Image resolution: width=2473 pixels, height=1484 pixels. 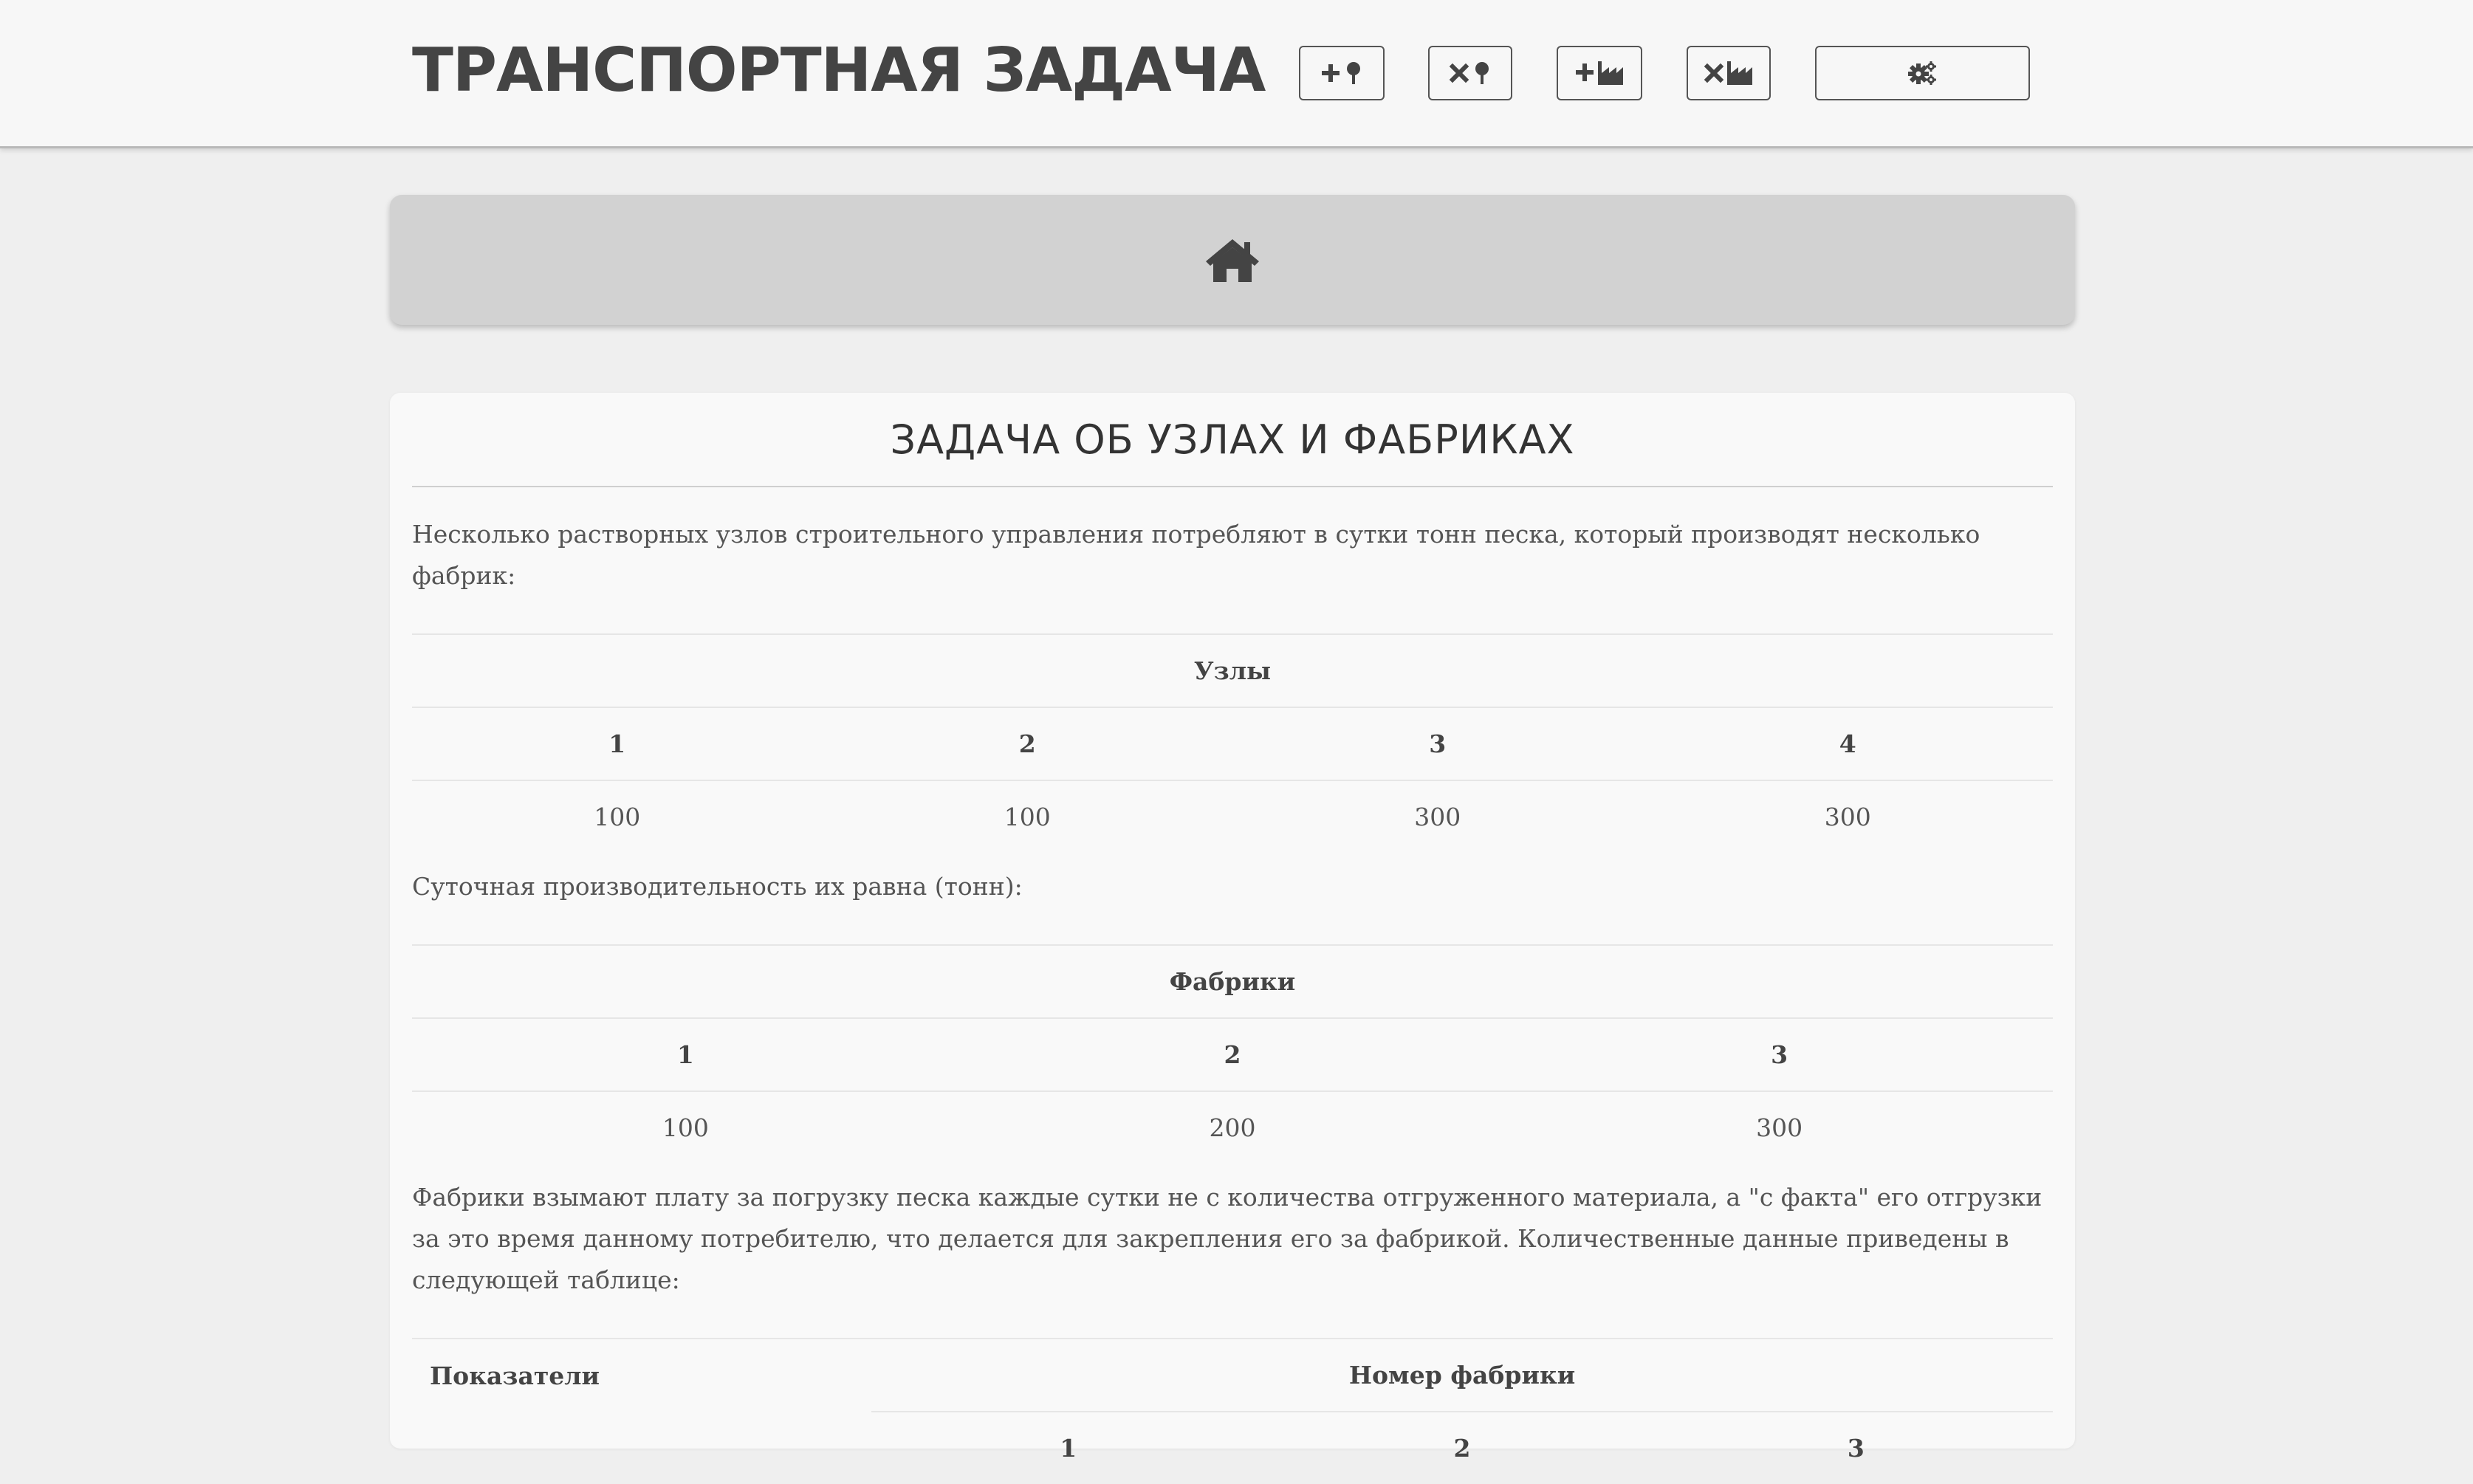 I want to click on remove-node-button, so click(x=1470, y=73).